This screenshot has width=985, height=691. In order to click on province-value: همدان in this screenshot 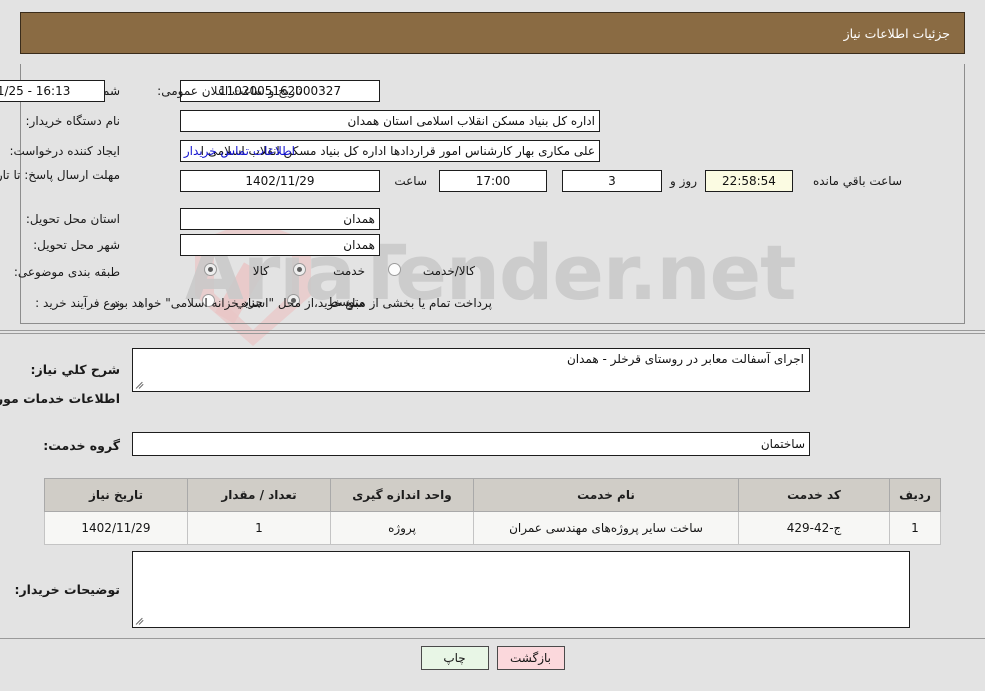, I will do `click(280, 219)`.